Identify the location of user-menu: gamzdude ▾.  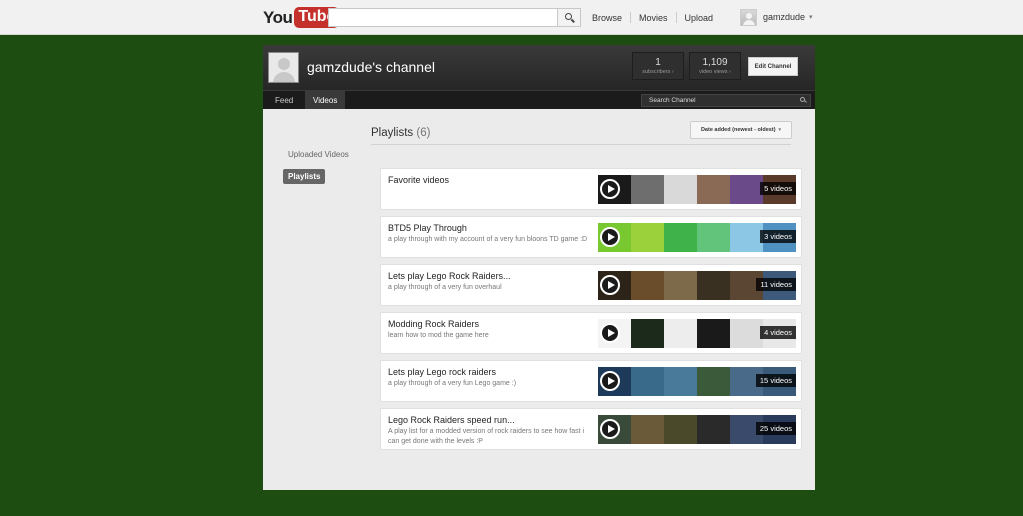
(776, 17).